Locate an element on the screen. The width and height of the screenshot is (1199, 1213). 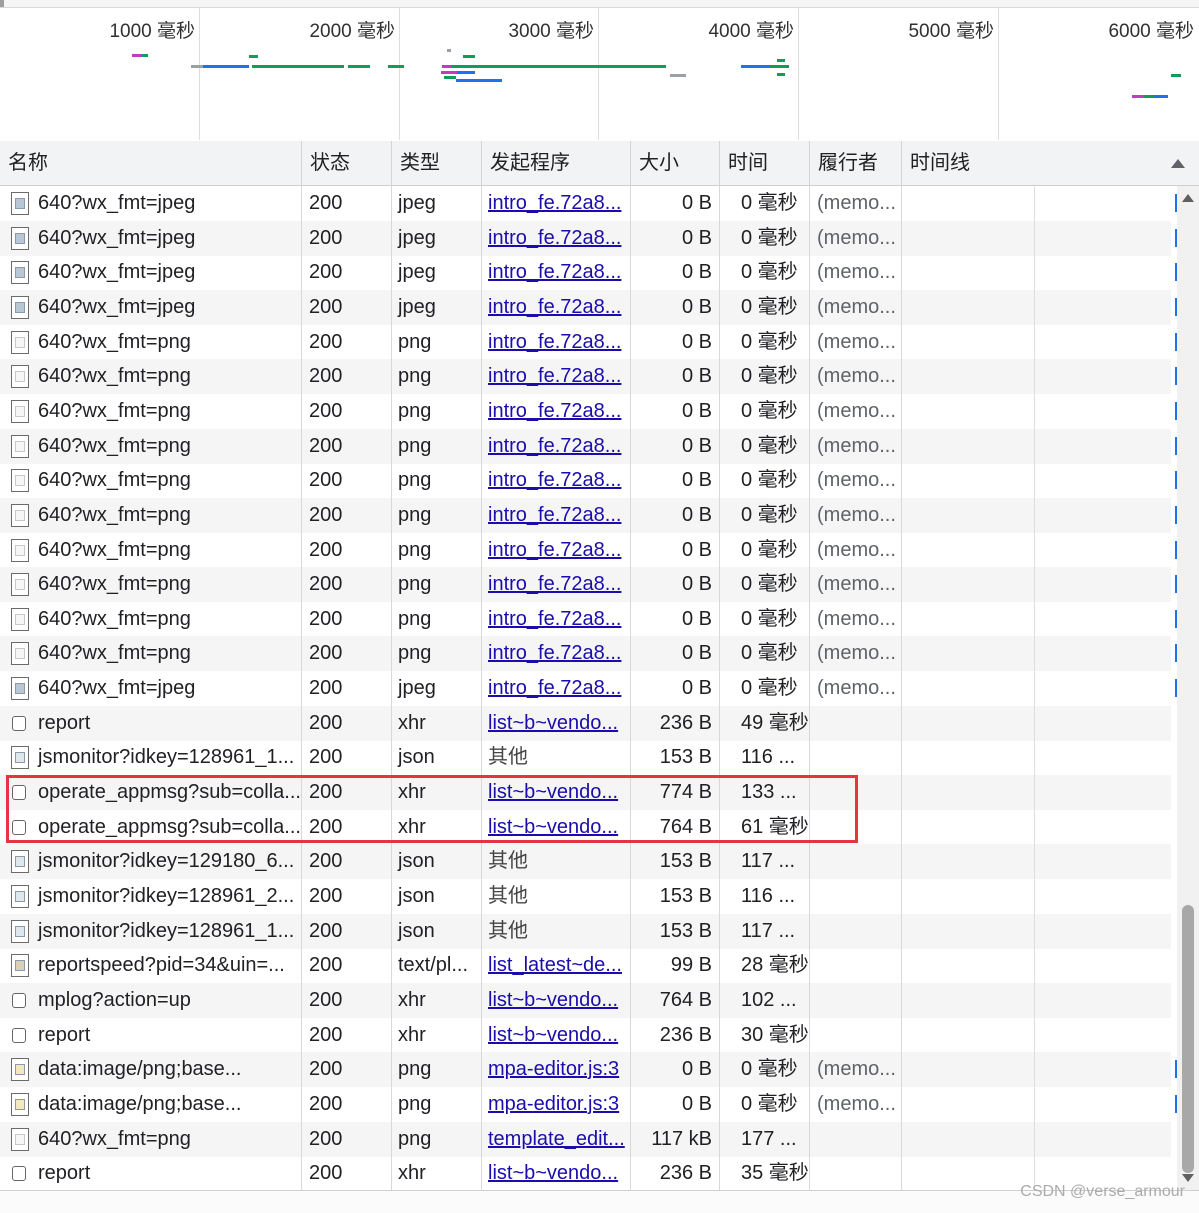
column-header-name: 名称 is located at coordinates (151, 163).